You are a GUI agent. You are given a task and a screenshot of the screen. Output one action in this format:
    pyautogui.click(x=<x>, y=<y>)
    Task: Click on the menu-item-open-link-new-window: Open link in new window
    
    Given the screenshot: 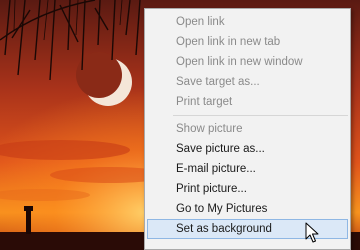 What is the action you would take?
    pyautogui.click(x=247, y=62)
    